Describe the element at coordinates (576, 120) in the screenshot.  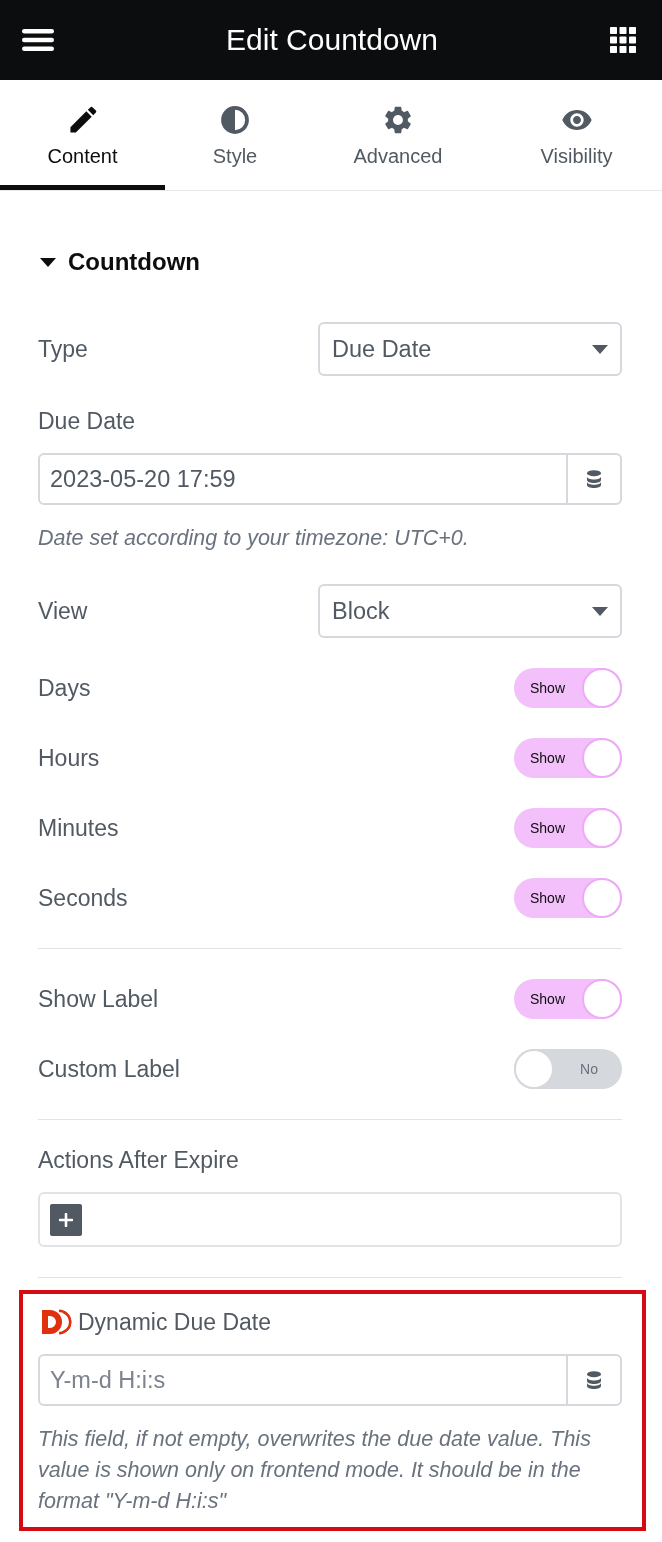
I see `eye-icon` at that location.